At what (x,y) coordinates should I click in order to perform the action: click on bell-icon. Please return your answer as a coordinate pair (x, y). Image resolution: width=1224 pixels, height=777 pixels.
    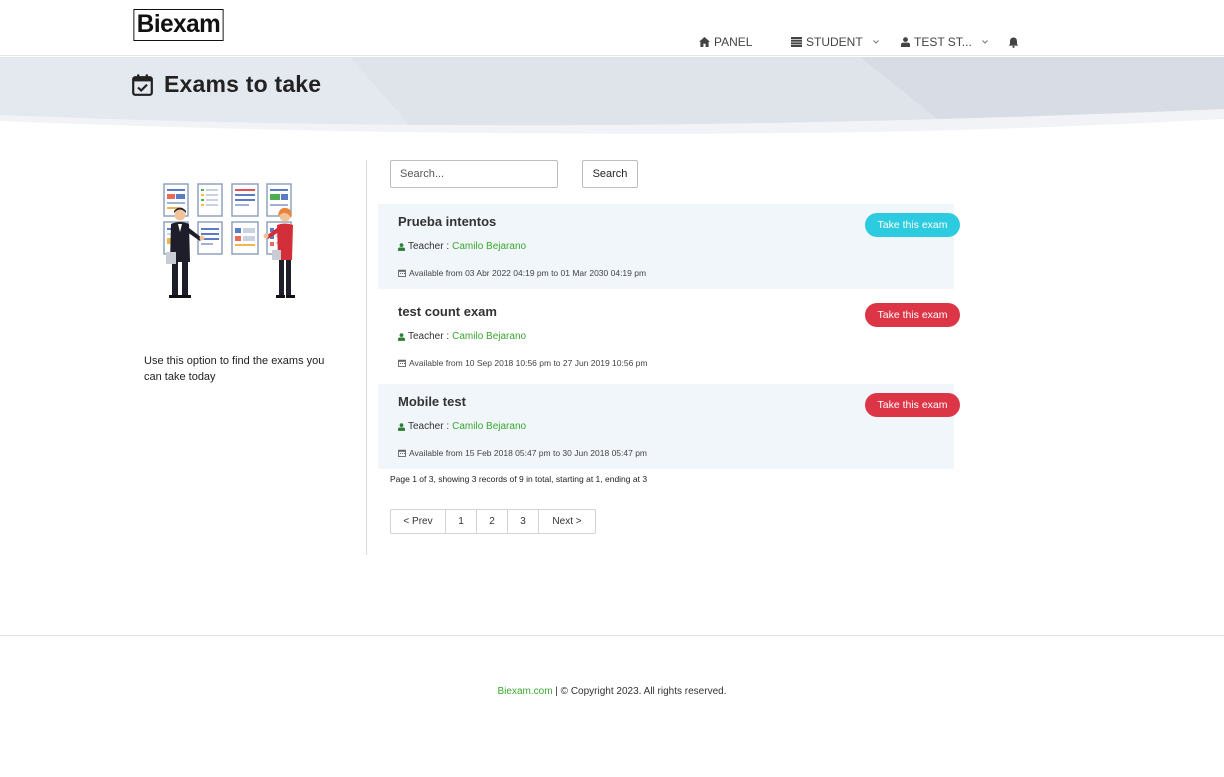
    Looking at the image, I should click on (1013, 42).